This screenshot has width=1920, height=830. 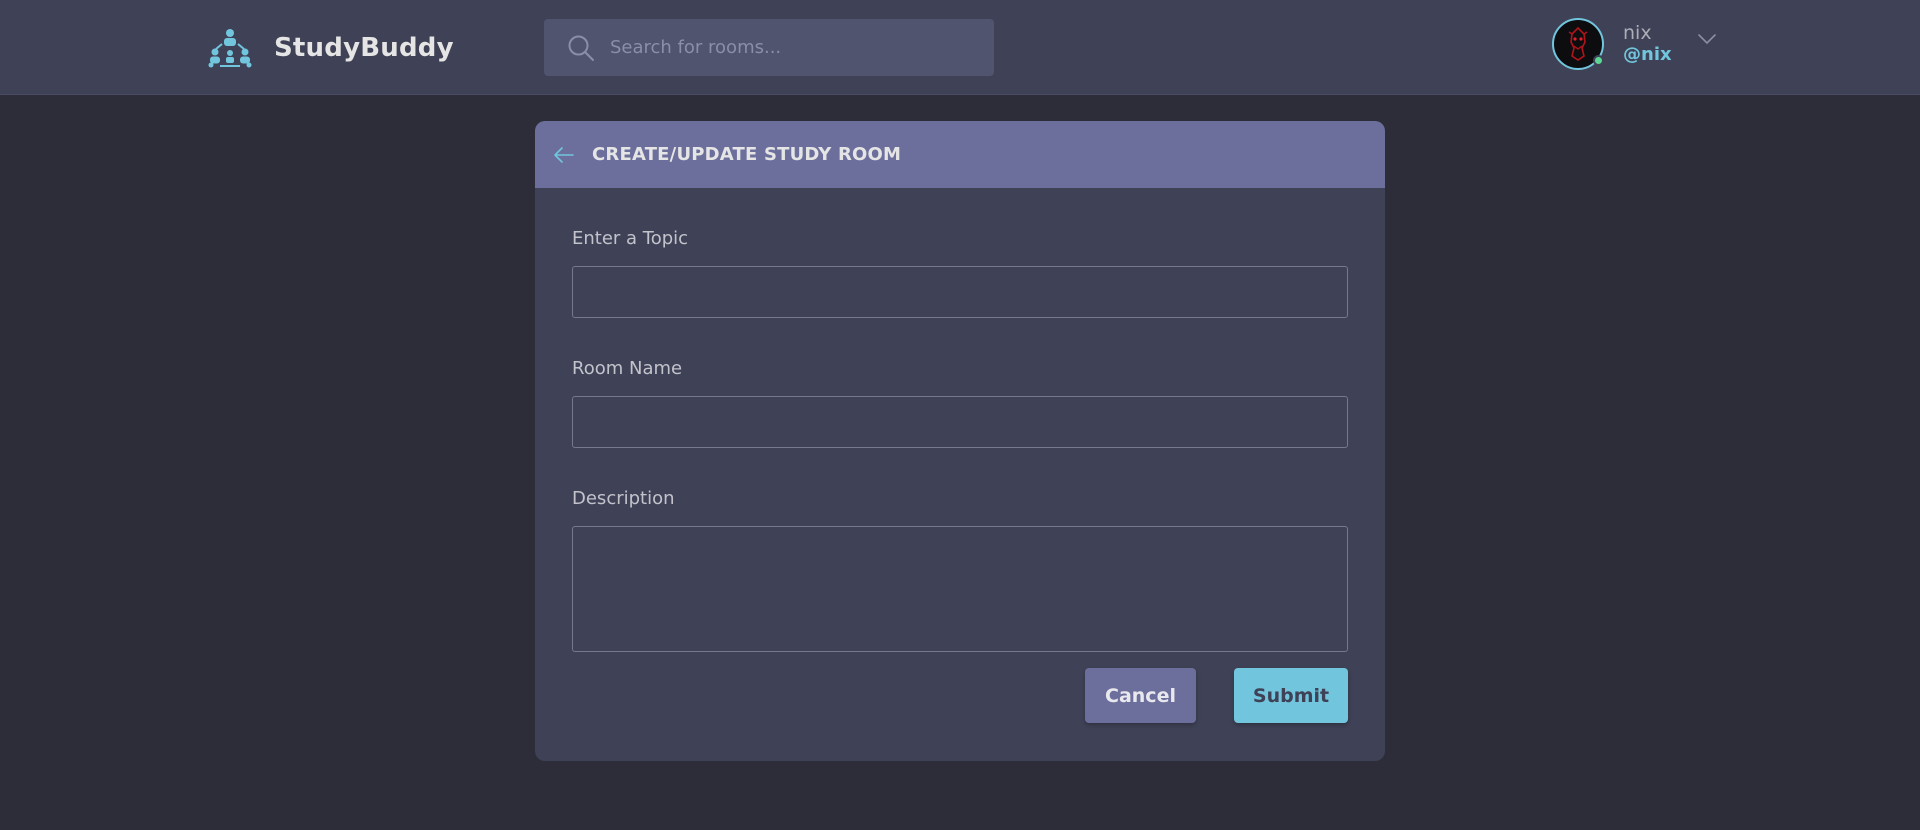 What do you see at coordinates (1647, 54) in the screenshot?
I see `user-handle: @nix` at bounding box center [1647, 54].